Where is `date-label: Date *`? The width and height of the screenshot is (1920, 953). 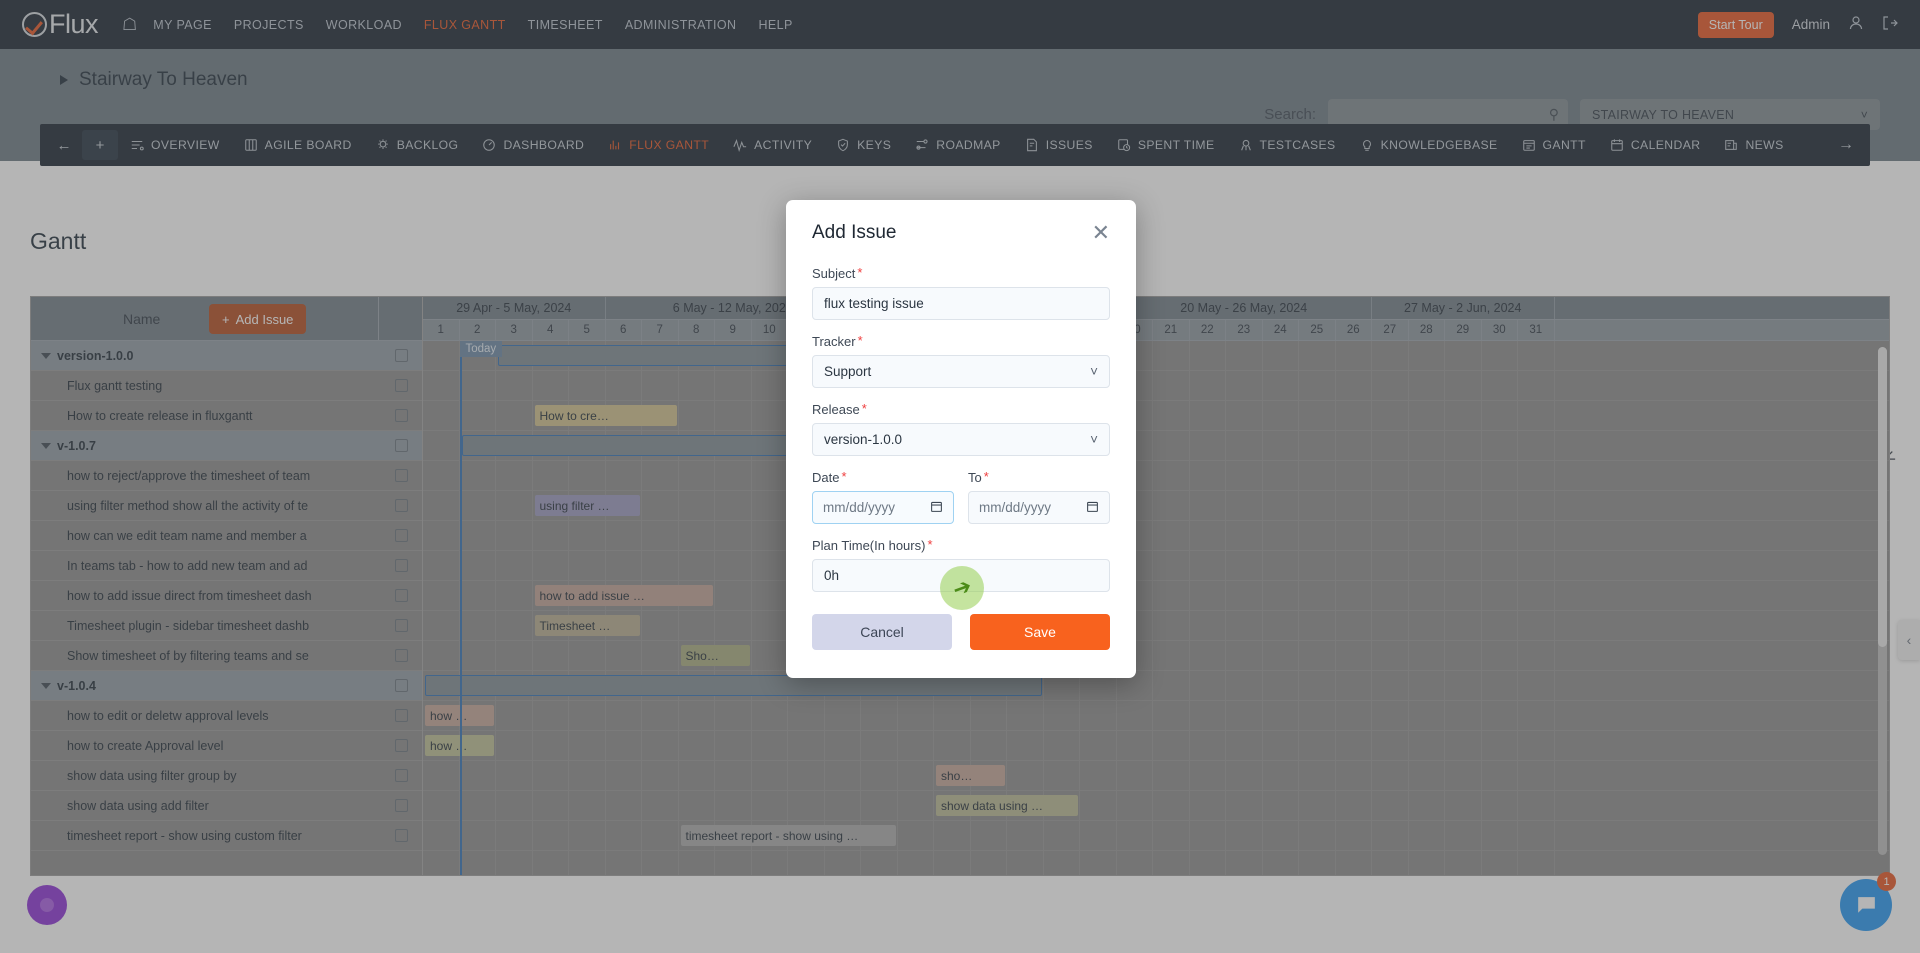 date-label: Date * is located at coordinates (883, 477).